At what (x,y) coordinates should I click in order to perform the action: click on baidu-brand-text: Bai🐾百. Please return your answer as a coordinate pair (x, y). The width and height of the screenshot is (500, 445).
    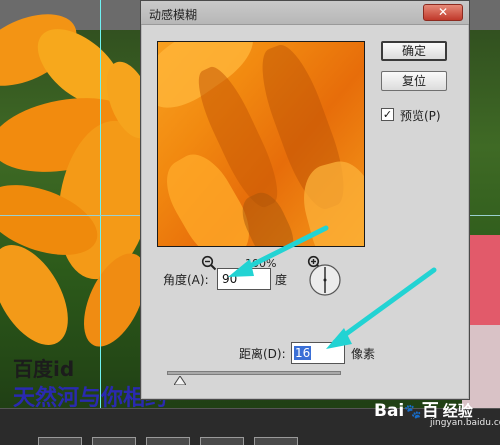
    Looking at the image, I should click on (406, 411).